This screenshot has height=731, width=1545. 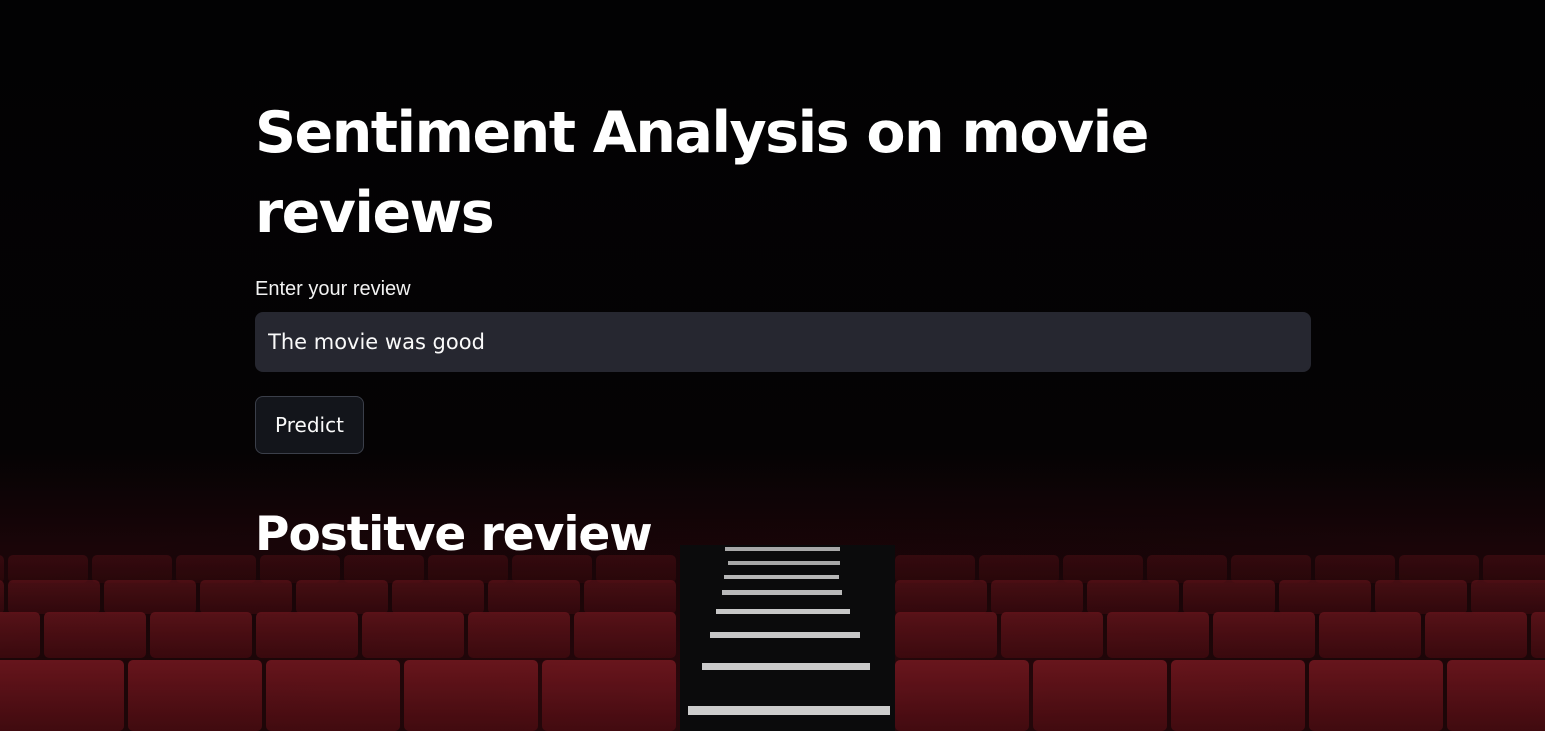 I want to click on page-title: Sentiment Analysis on movie reviews, so click(x=702, y=173).